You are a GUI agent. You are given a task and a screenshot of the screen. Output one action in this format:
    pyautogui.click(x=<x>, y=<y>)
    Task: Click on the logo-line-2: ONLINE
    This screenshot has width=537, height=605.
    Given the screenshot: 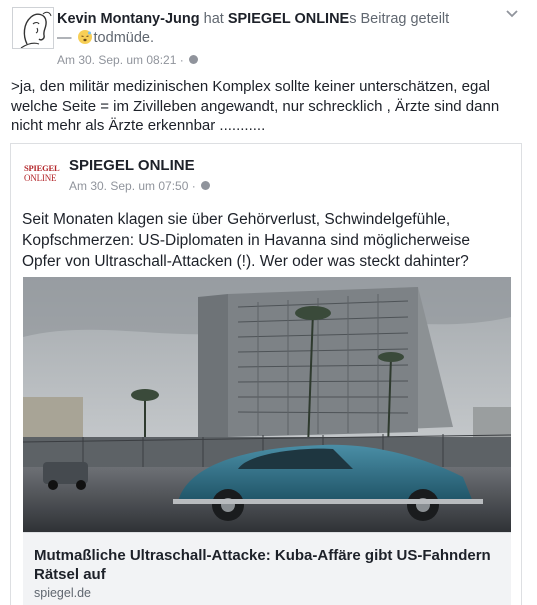 What is the action you would take?
    pyautogui.click(x=40, y=178)
    